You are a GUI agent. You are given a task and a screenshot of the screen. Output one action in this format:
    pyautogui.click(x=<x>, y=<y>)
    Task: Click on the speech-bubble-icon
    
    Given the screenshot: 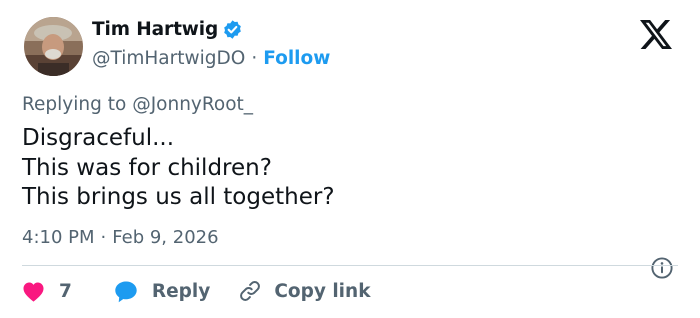 What is the action you would take?
    pyautogui.click(x=126, y=291)
    